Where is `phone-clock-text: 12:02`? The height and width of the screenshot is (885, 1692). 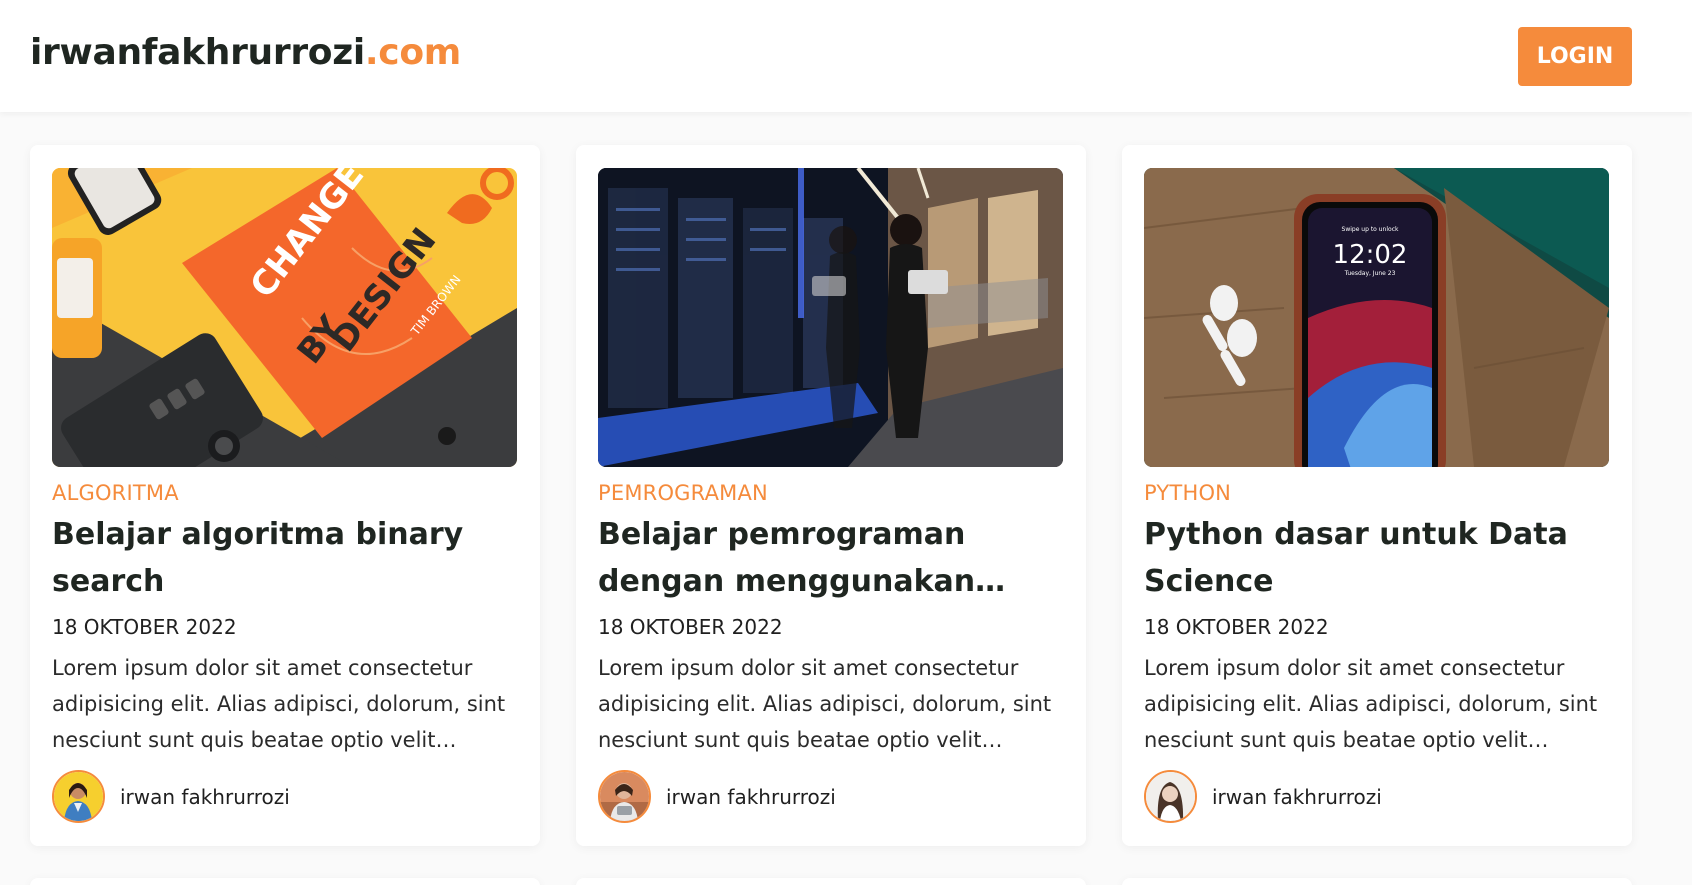 phone-clock-text: 12:02 is located at coordinates (1370, 255).